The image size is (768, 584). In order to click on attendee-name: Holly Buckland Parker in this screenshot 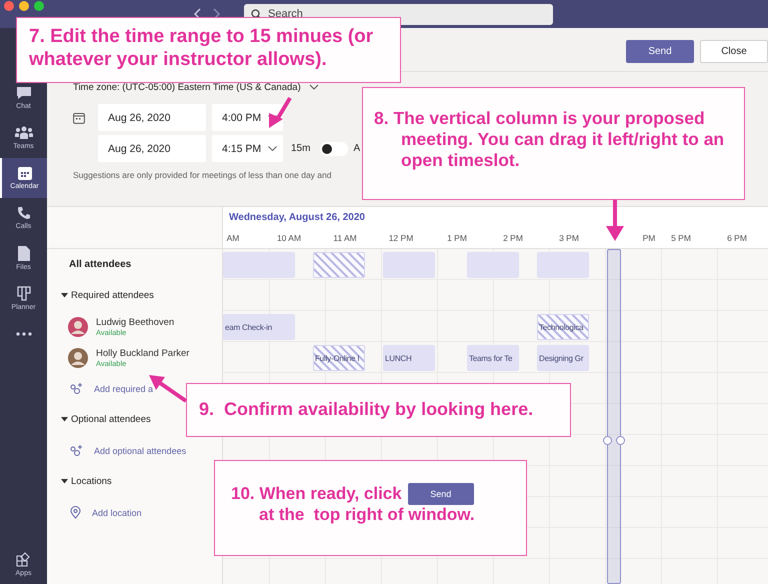, I will do `click(143, 353)`.